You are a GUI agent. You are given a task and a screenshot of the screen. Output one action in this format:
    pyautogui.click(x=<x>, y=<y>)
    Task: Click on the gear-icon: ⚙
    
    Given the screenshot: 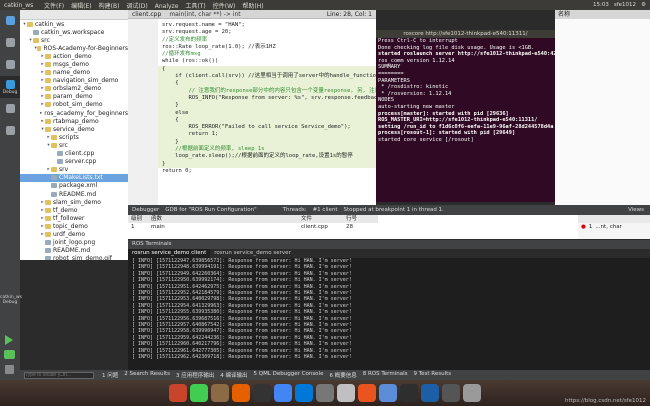 What is the action you would take?
    pyautogui.click(x=643, y=5)
    